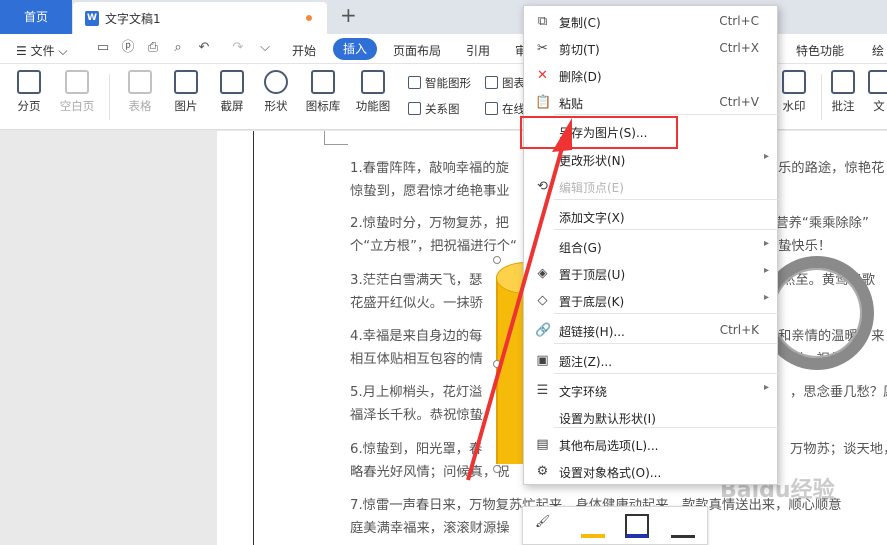 The height and width of the screenshot is (545, 887). I want to click on blank-page-button: 空白页, so click(77, 92).